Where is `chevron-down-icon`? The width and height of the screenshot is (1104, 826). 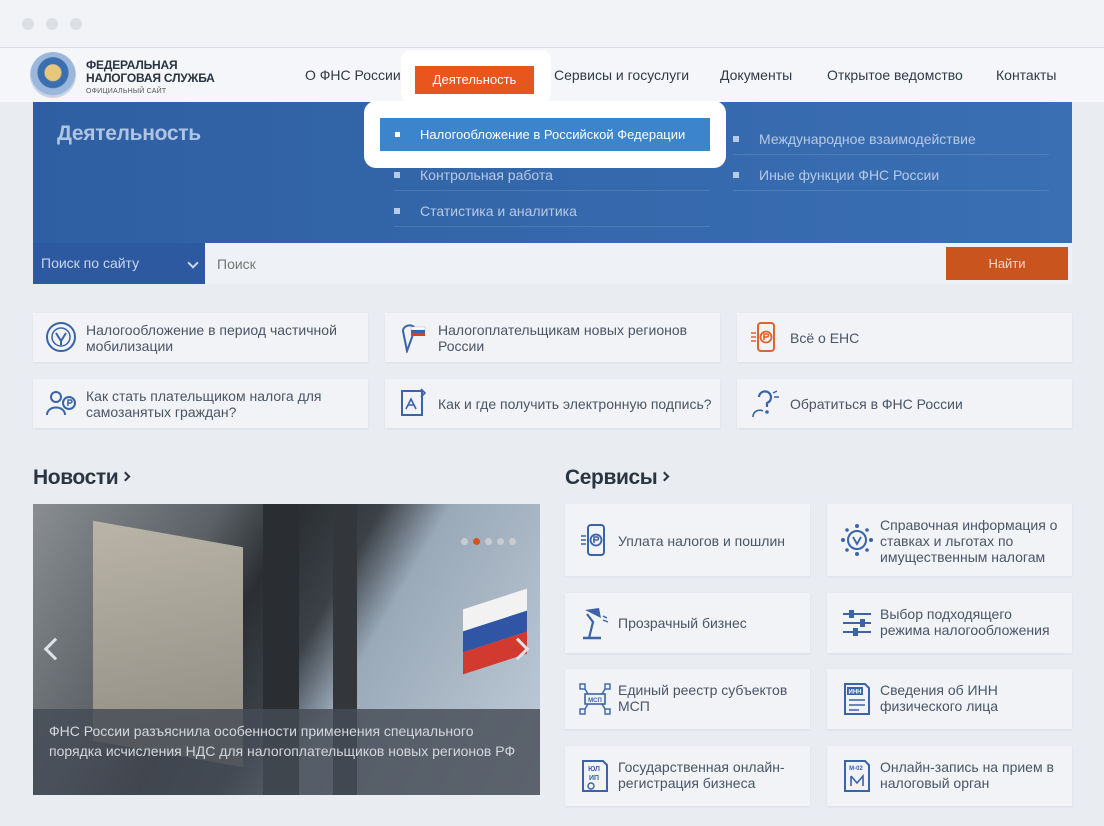 chevron-down-icon is located at coordinates (193, 263).